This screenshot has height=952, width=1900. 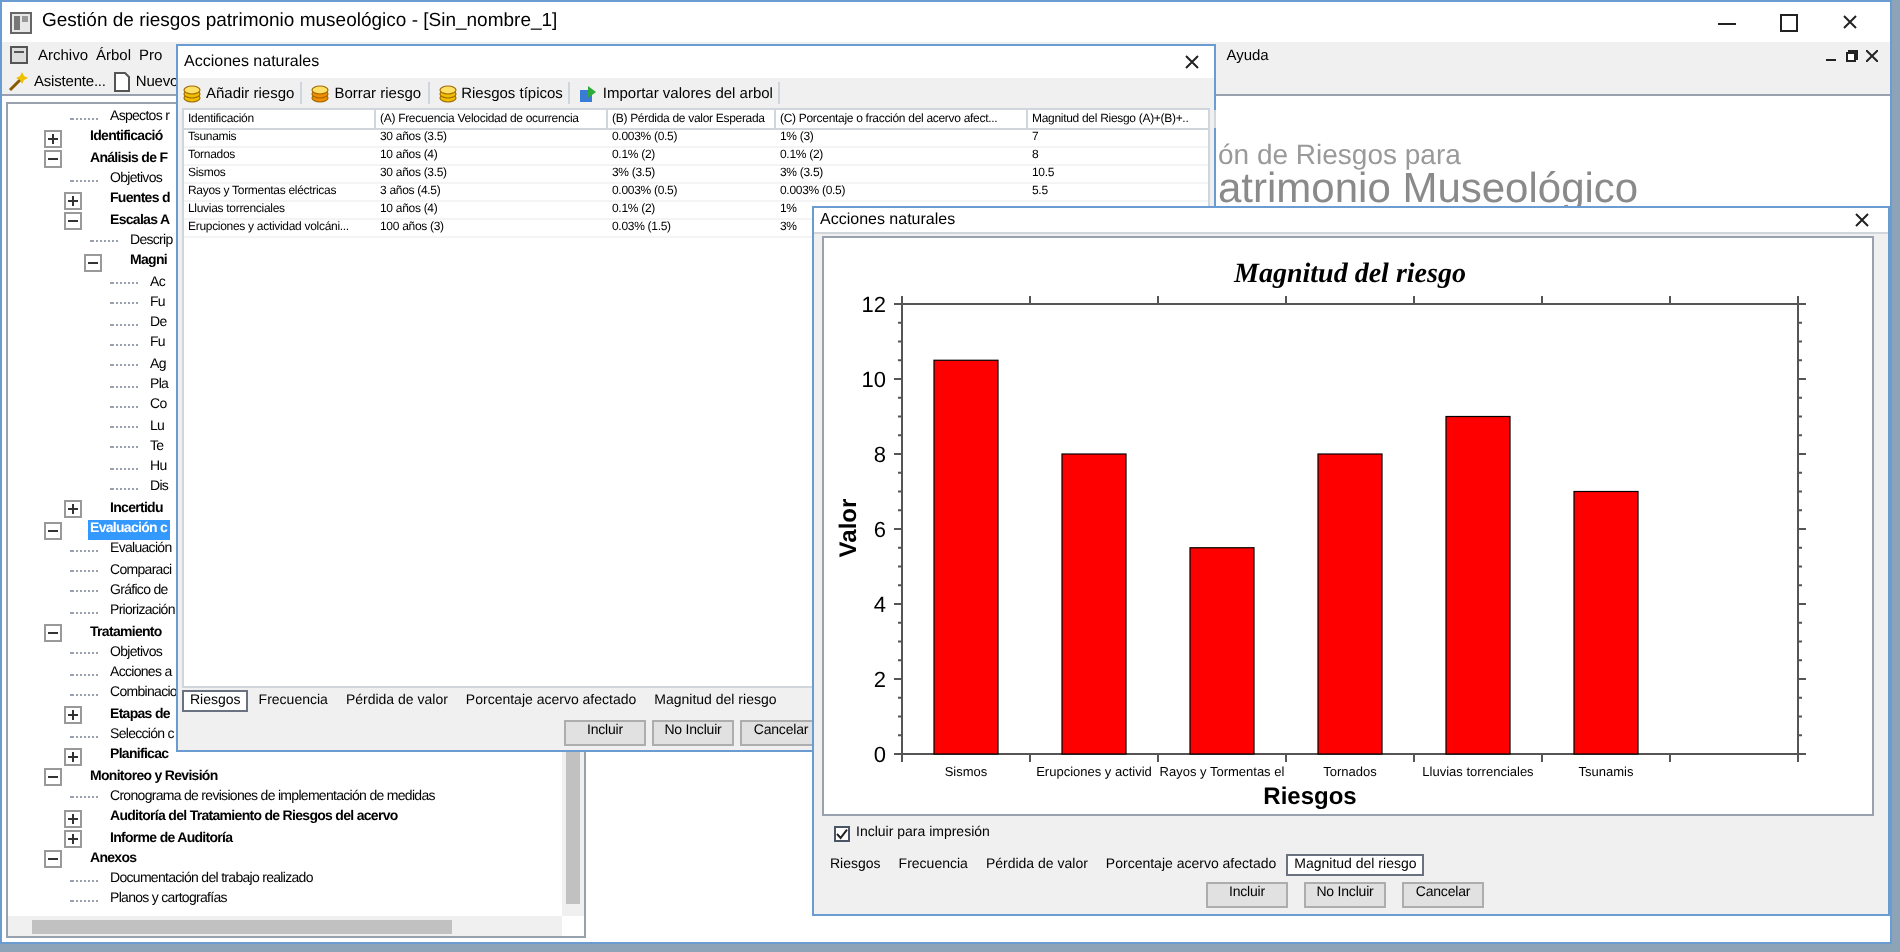 What do you see at coordinates (21, 22) in the screenshot?
I see `app-icon` at bounding box center [21, 22].